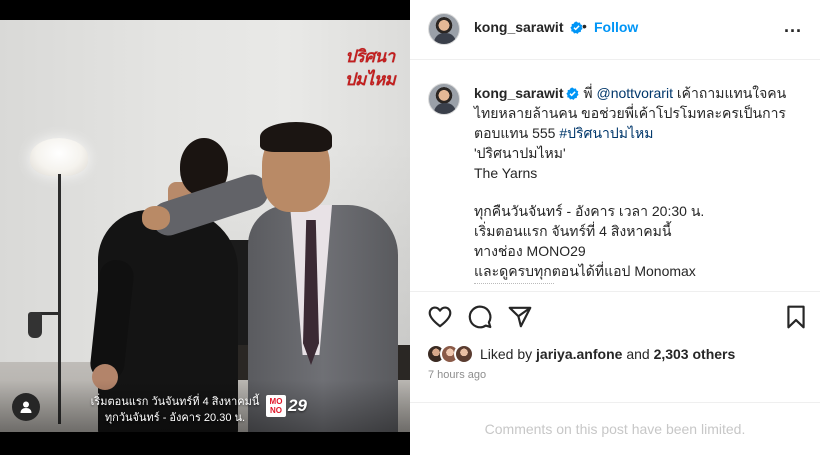 The height and width of the screenshot is (455, 820). I want to click on caption-channel-line: ทางช่อง MONO29, so click(530, 251).